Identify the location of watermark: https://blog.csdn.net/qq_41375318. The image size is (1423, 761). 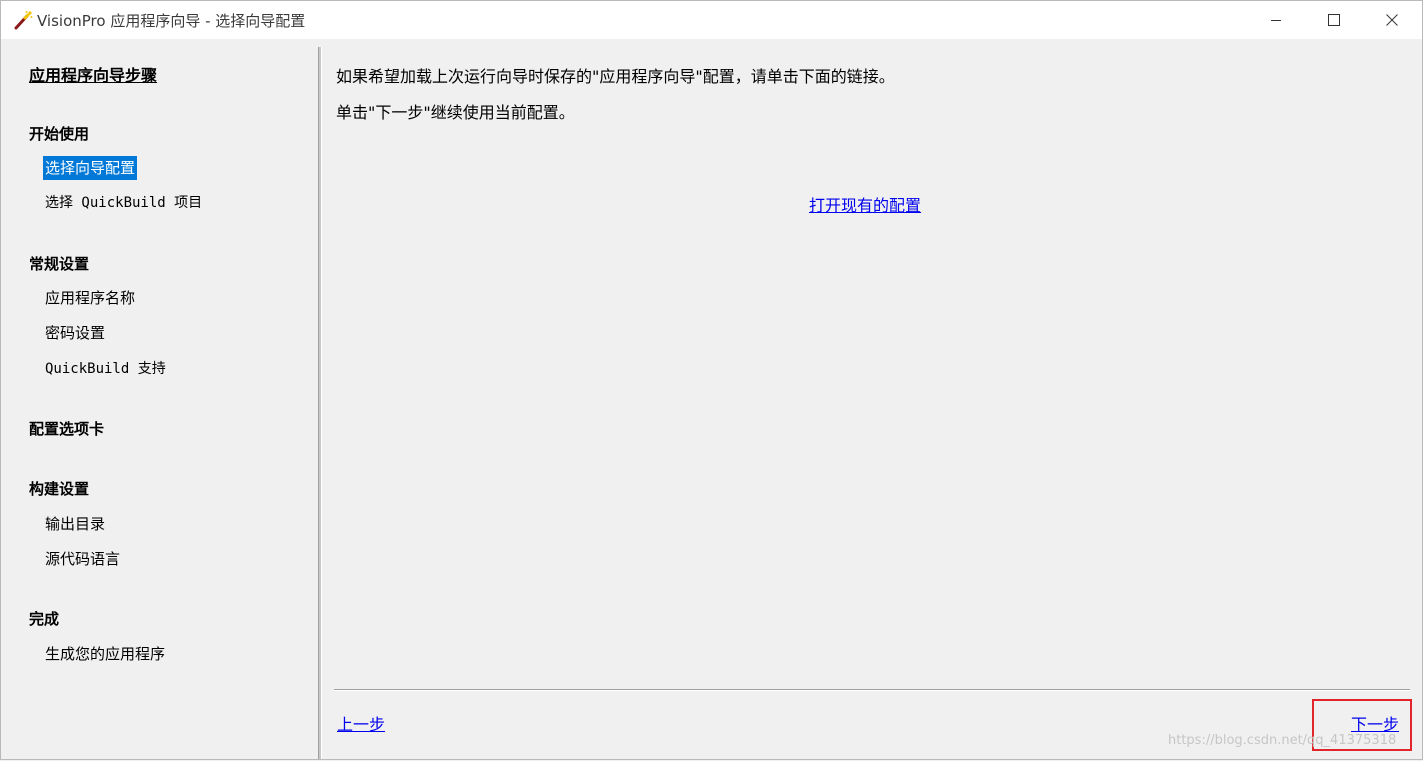
(1282, 740).